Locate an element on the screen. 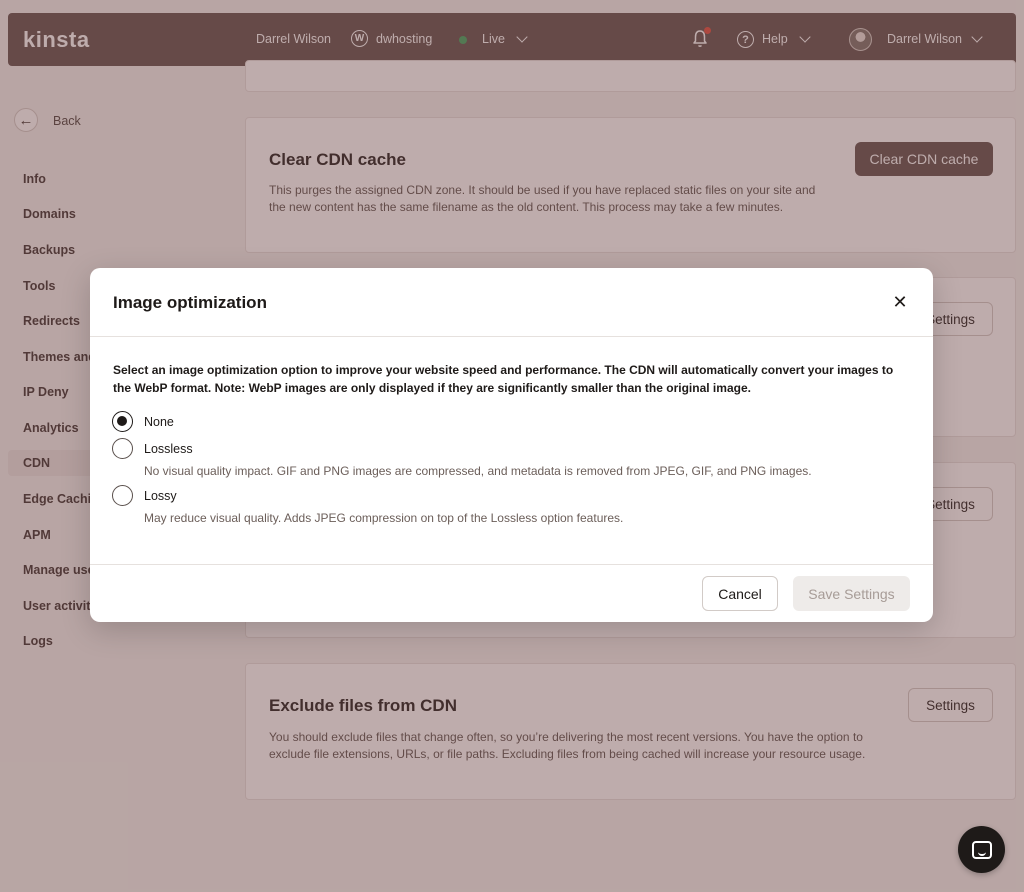 Image resolution: width=1024 pixels, height=892 pixels. radio-lossy is located at coordinates (122, 495).